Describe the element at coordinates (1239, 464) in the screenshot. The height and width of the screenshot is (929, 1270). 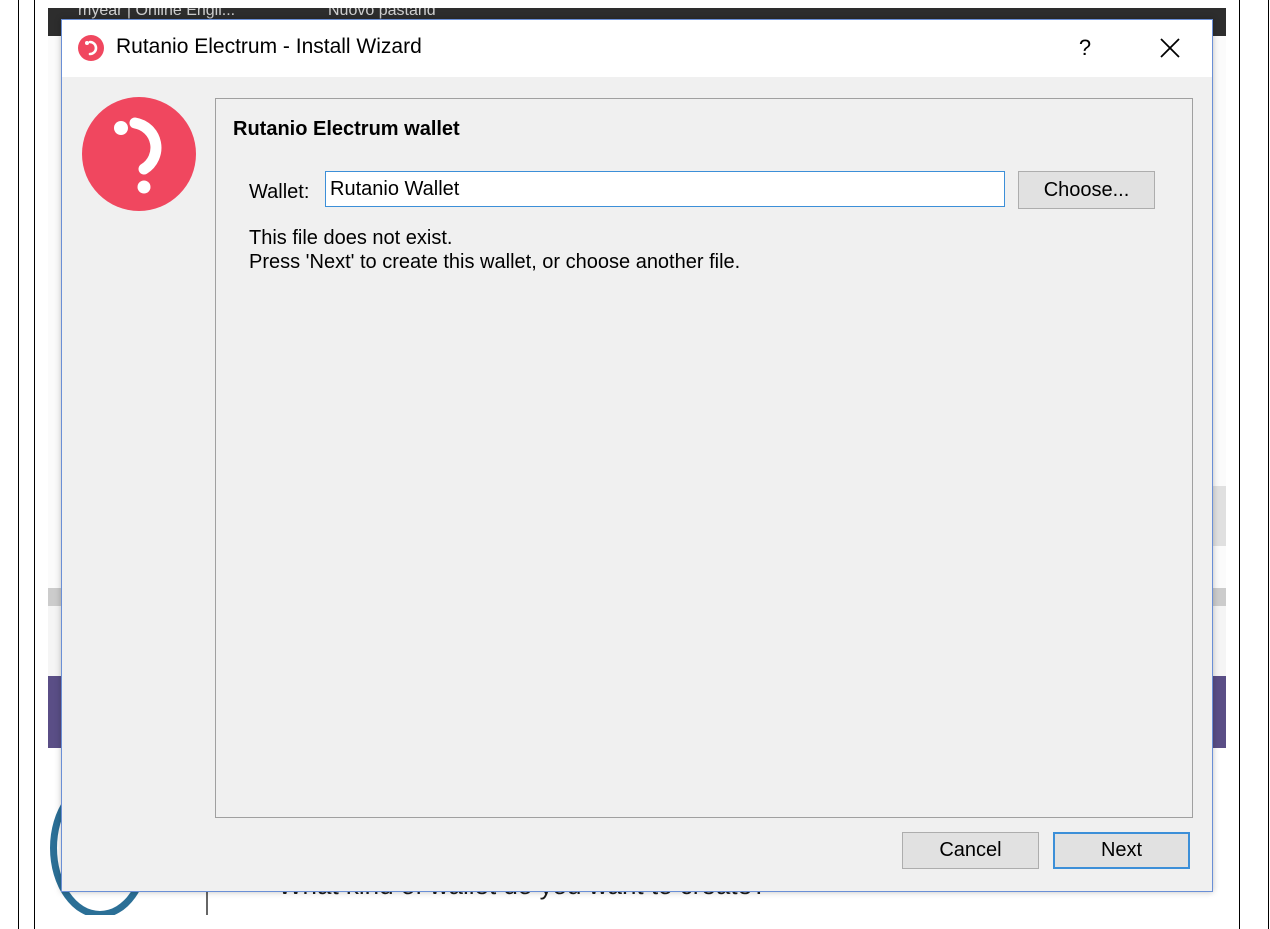
I see `frame-right-inner-line` at that location.